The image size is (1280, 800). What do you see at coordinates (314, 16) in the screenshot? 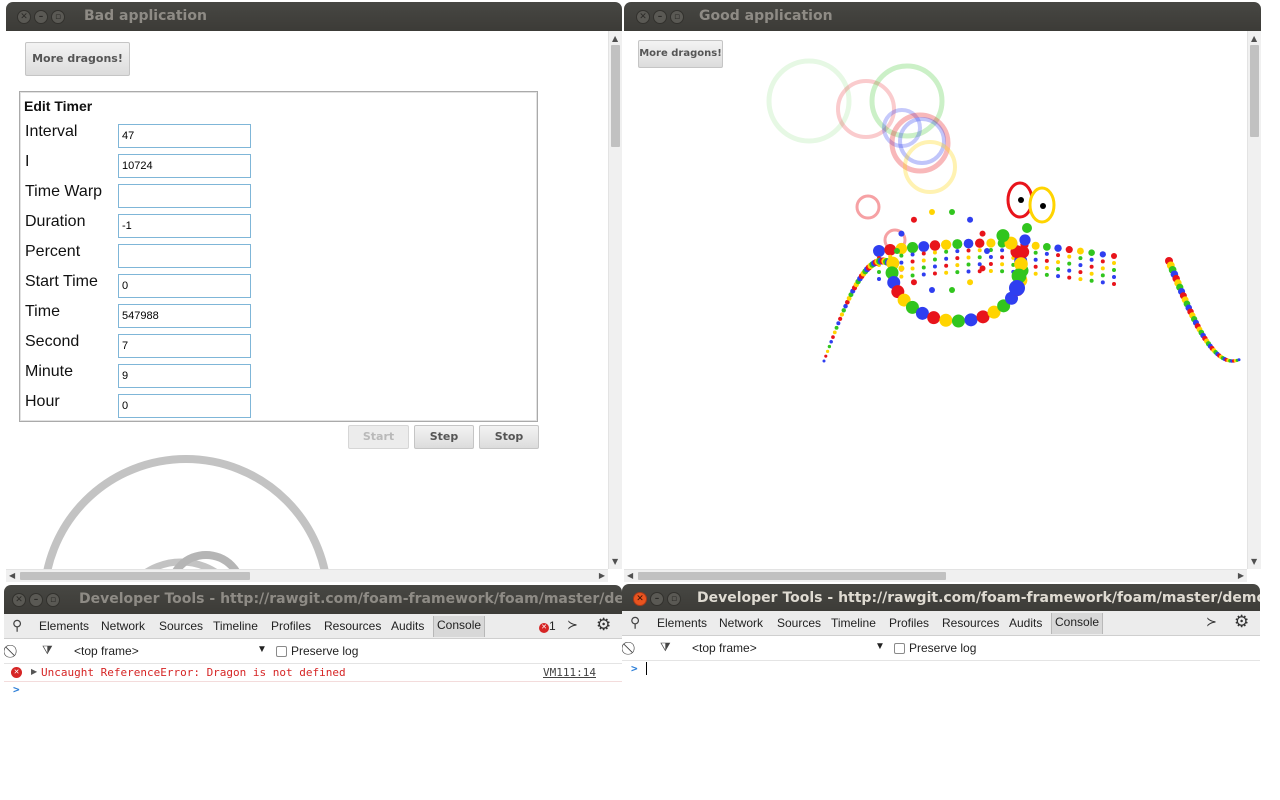
I see `bad-app-titlebar: ✕ – ▫ Bad application` at bounding box center [314, 16].